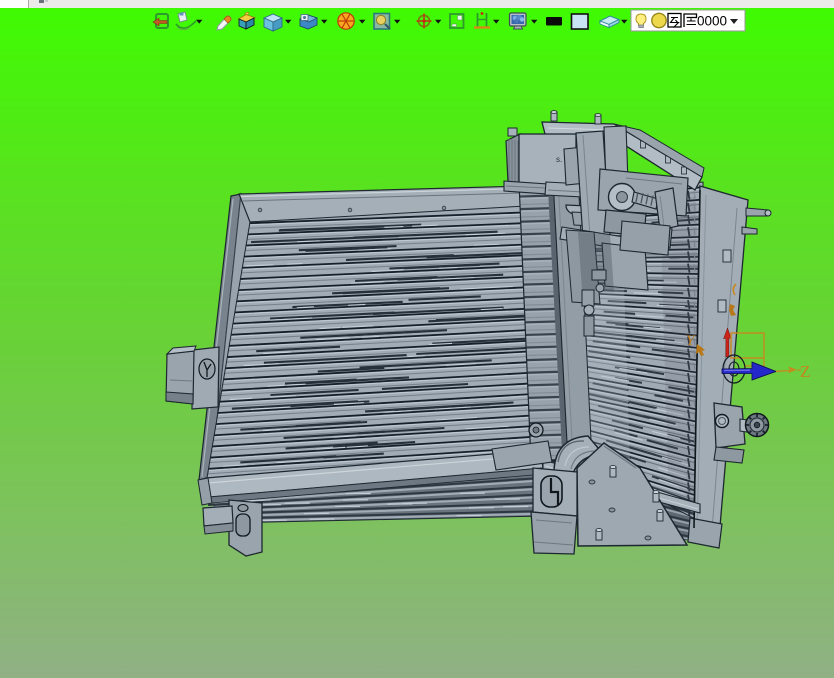  What do you see at coordinates (805, 371) in the screenshot?
I see `svg-text: Z` at bounding box center [805, 371].